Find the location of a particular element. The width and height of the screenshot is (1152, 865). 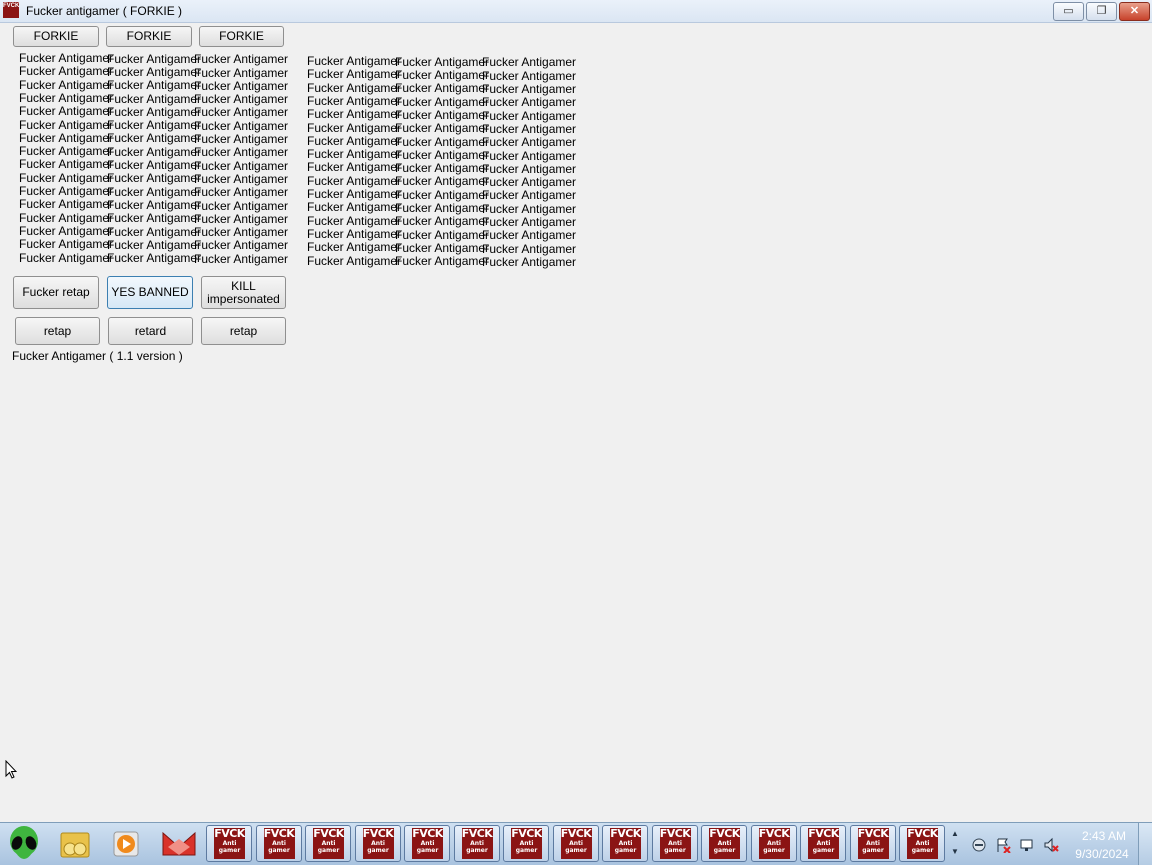

retap-button-2: retap is located at coordinates (243, 331).